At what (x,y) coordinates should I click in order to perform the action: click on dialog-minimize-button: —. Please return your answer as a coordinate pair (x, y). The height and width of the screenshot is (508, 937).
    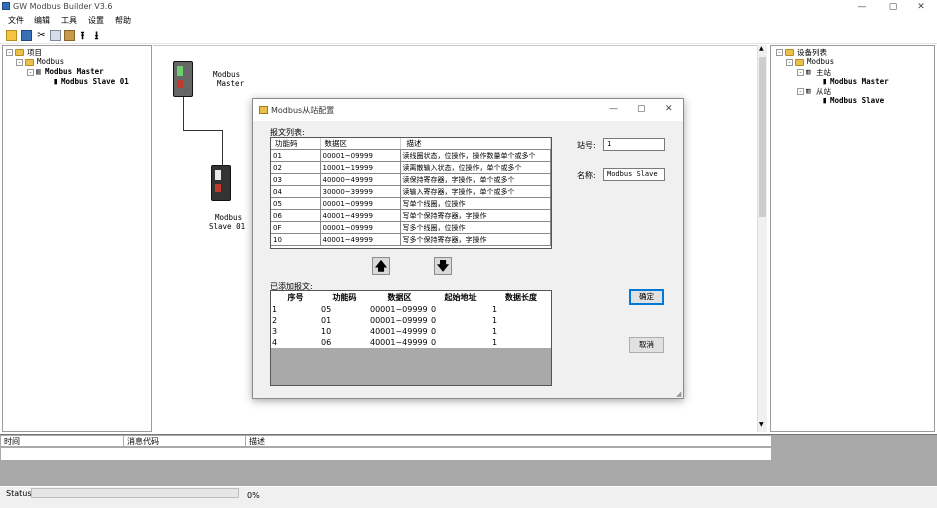
    Looking at the image, I should click on (613, 109).